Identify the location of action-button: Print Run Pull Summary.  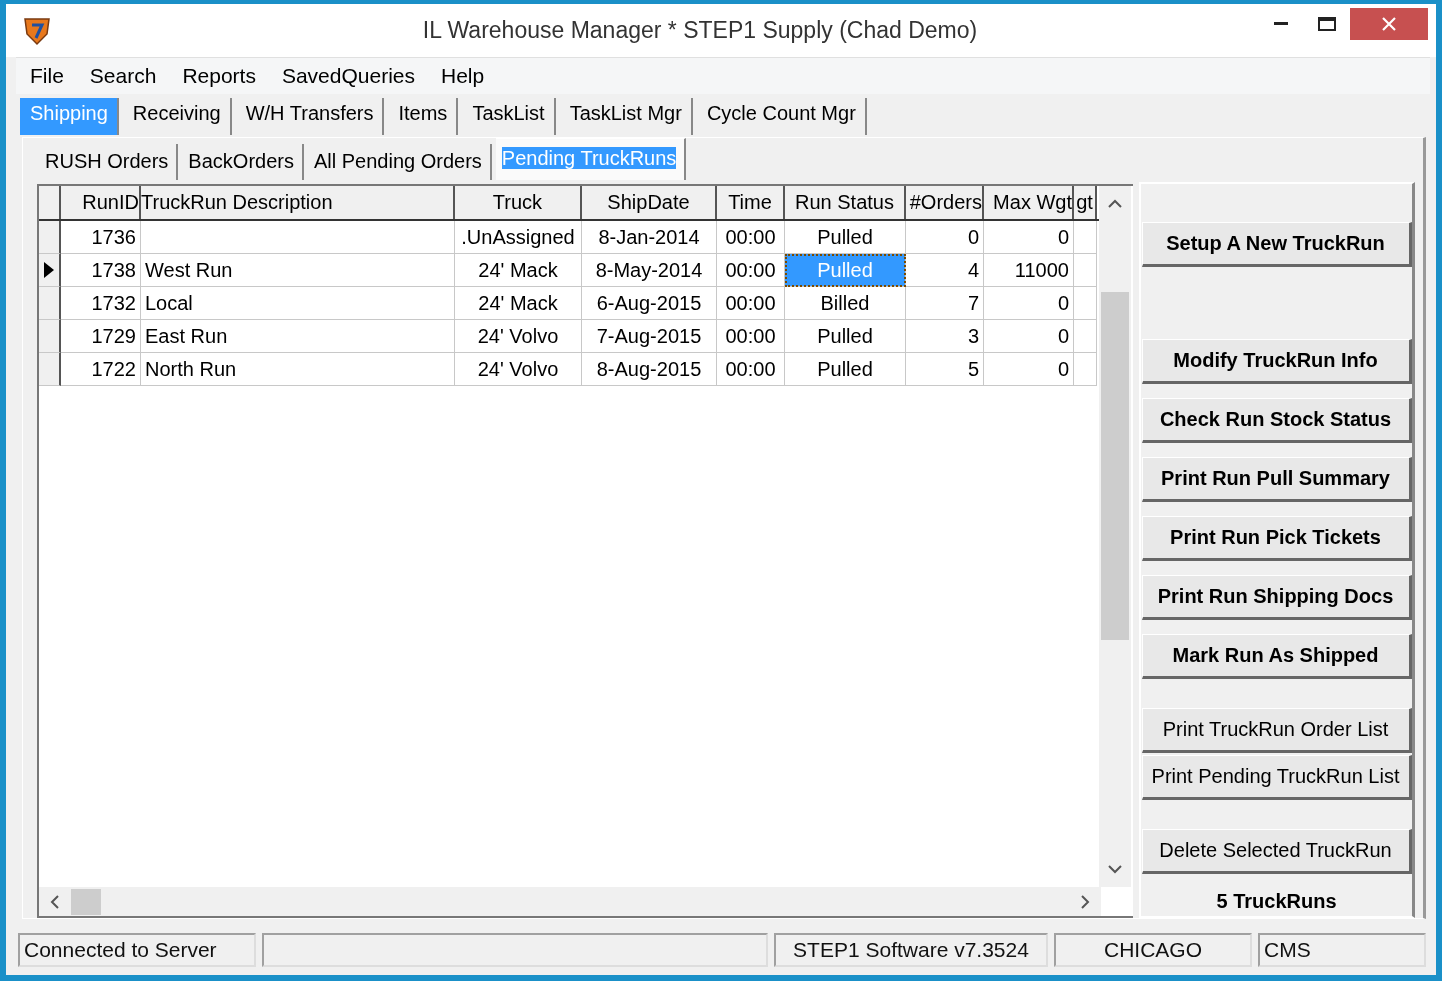
(1276, 480).